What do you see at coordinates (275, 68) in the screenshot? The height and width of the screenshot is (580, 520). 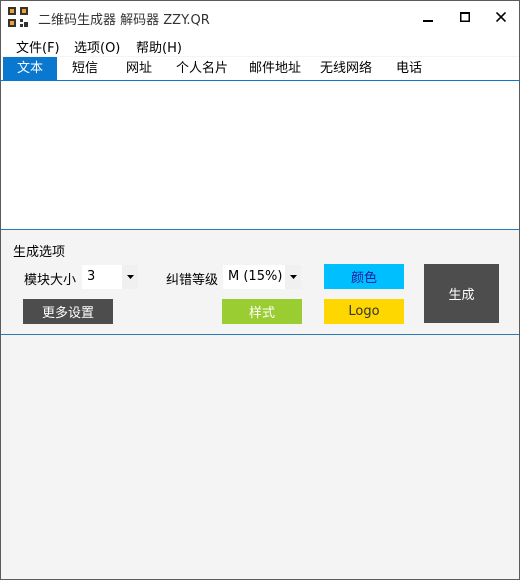 I see `tab-email: 邮件地址` at bounding box center [275, 68].